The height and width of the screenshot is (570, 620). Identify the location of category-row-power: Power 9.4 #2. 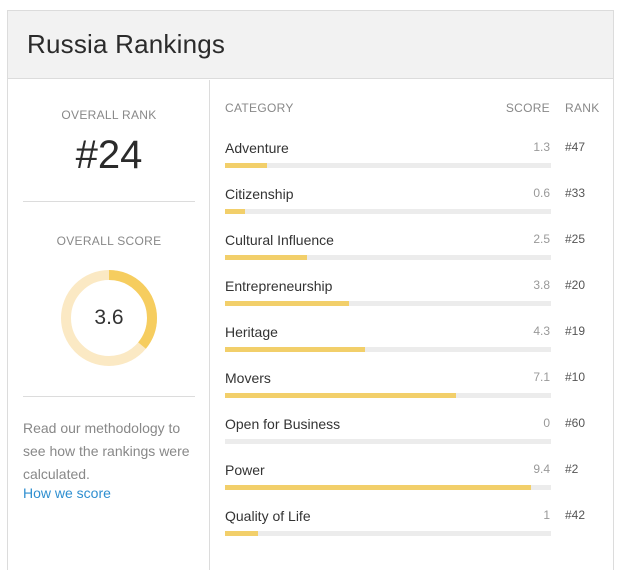
(412, 485).